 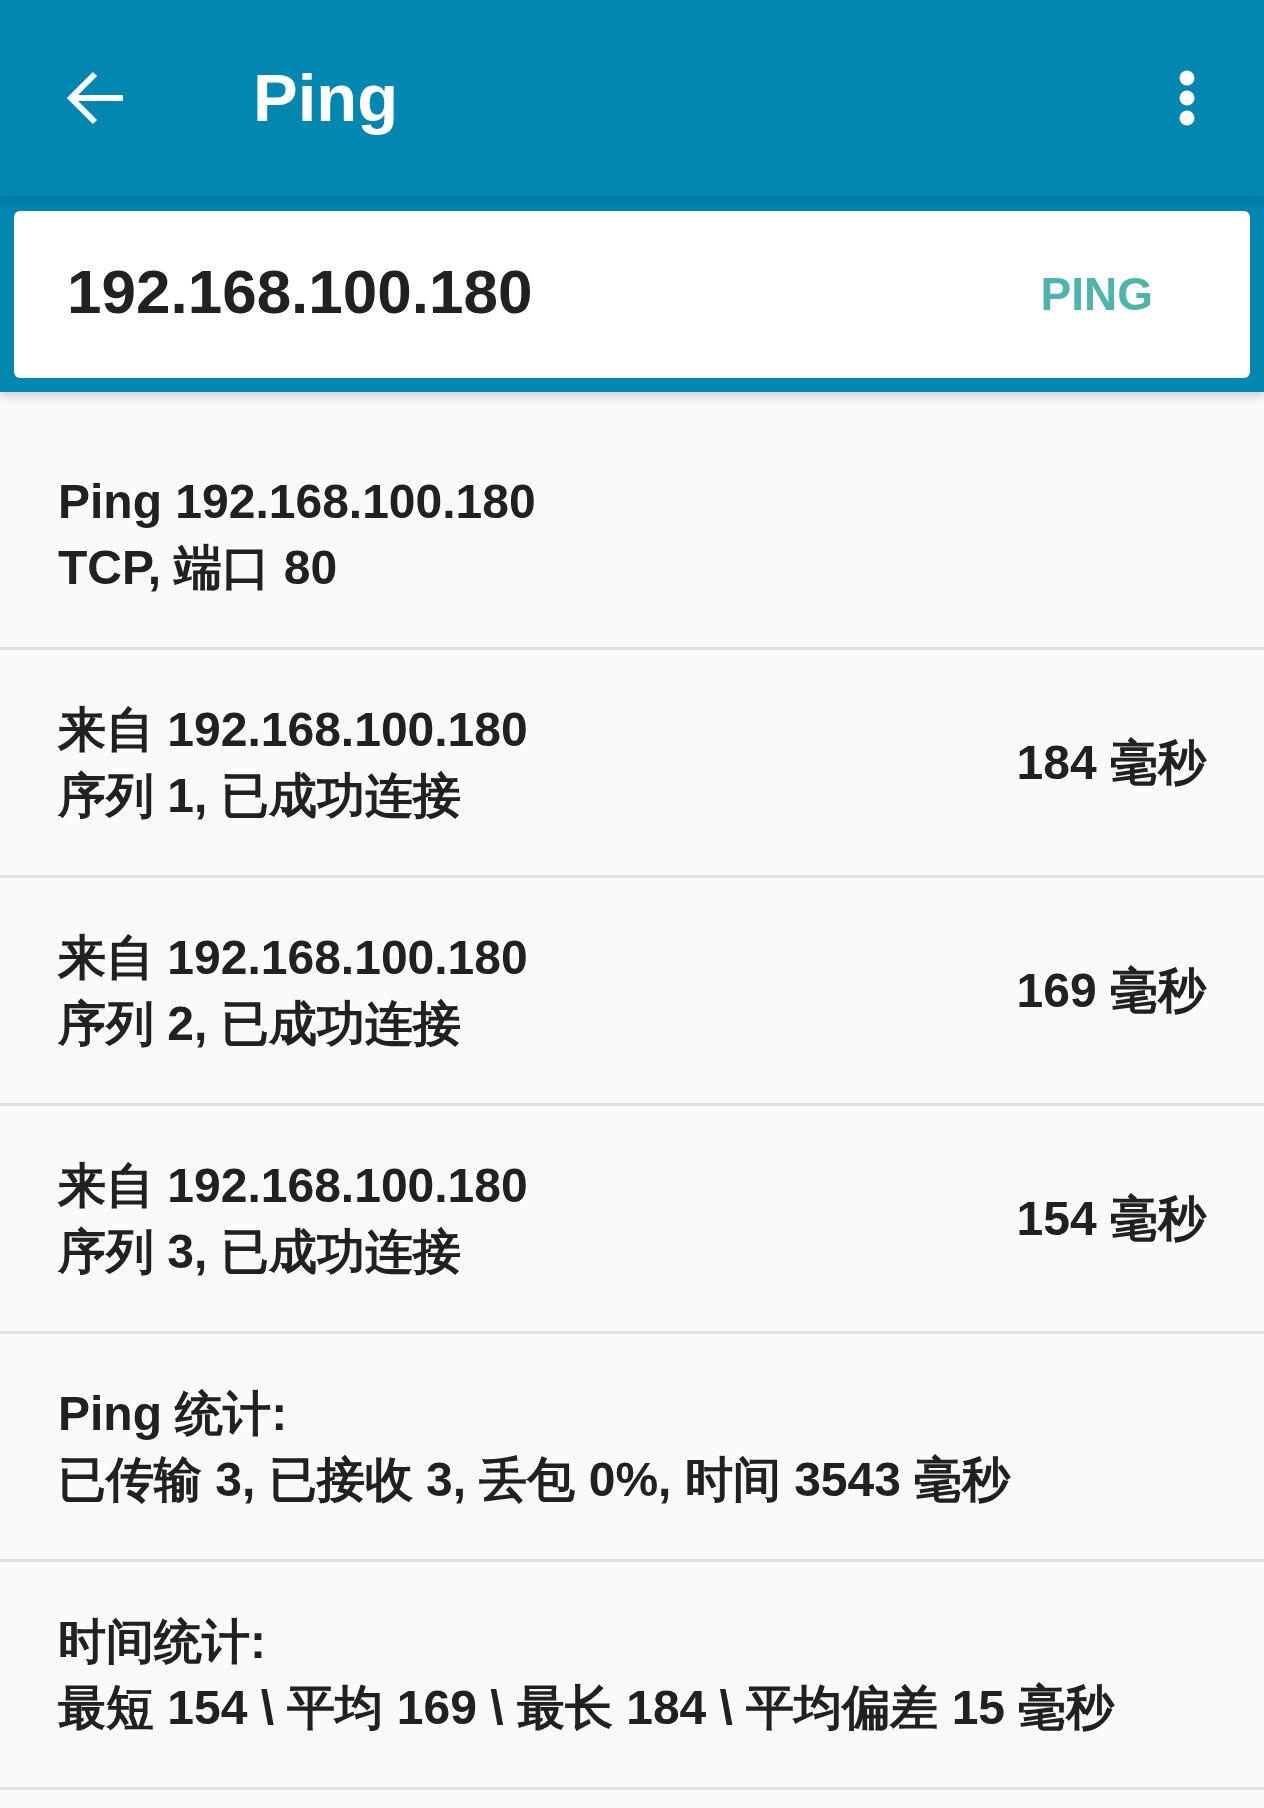 I want to click on left-arrow-icon, so click(x=96, y=98).